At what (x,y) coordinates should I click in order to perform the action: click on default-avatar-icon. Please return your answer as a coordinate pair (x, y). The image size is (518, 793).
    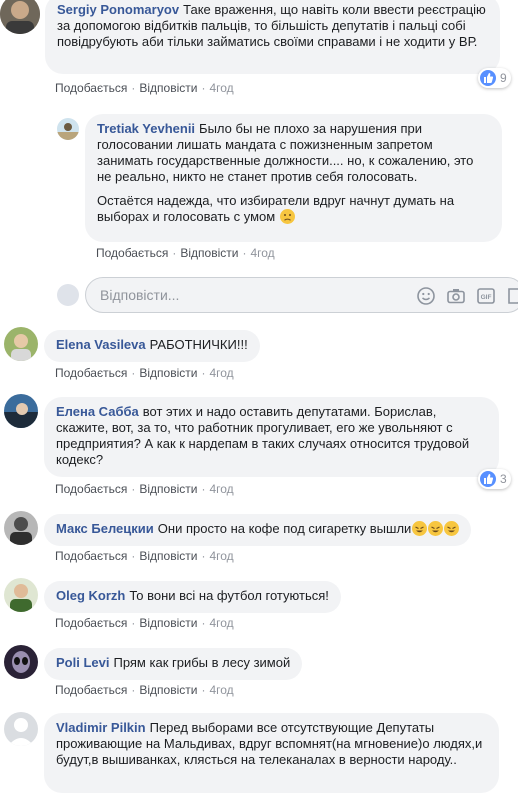
    Looking at the image, I should click on (21, 729).